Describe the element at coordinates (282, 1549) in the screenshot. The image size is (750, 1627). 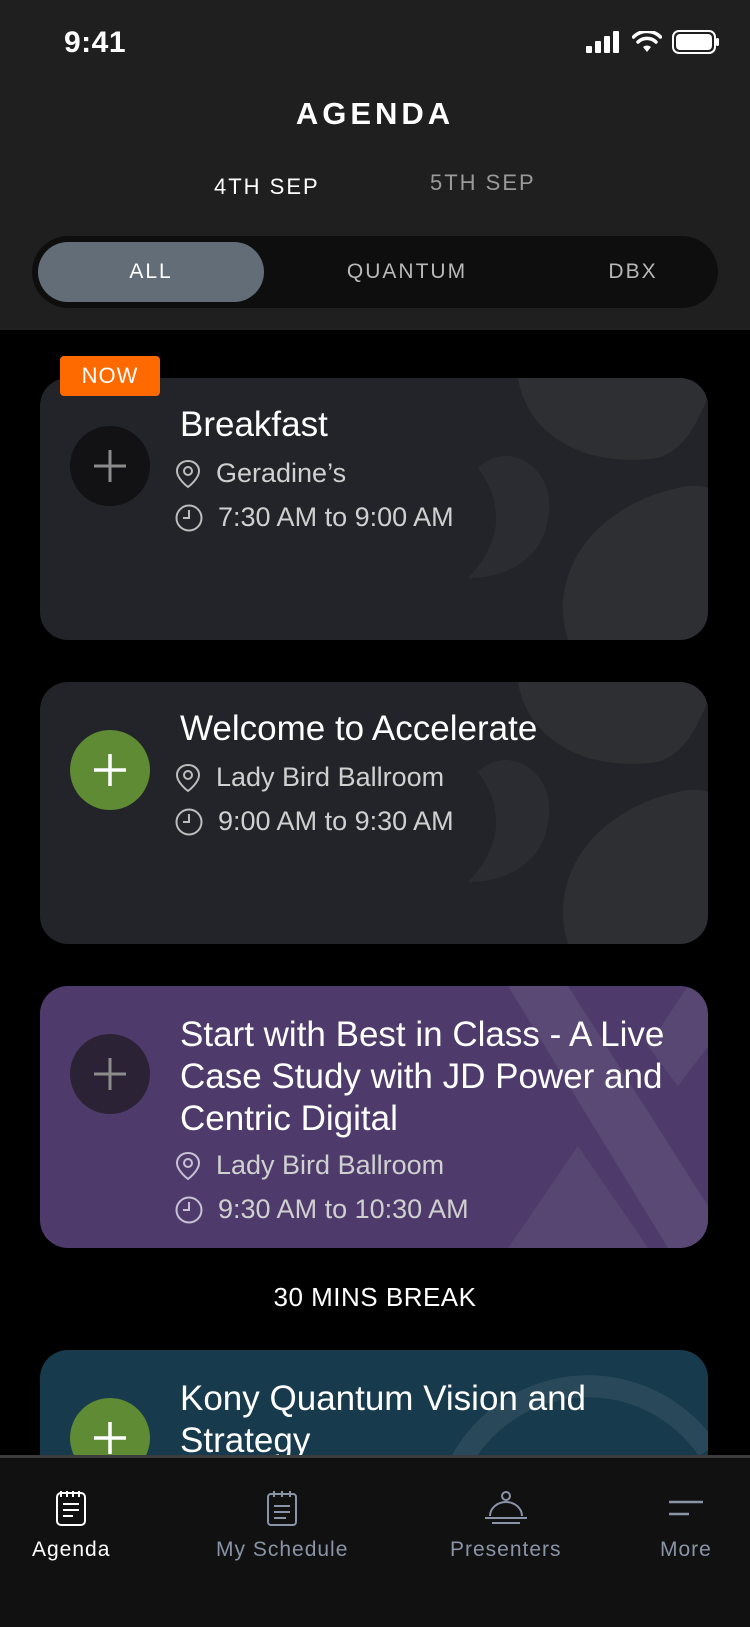
I see `tab-label: My Schedule` at that location.